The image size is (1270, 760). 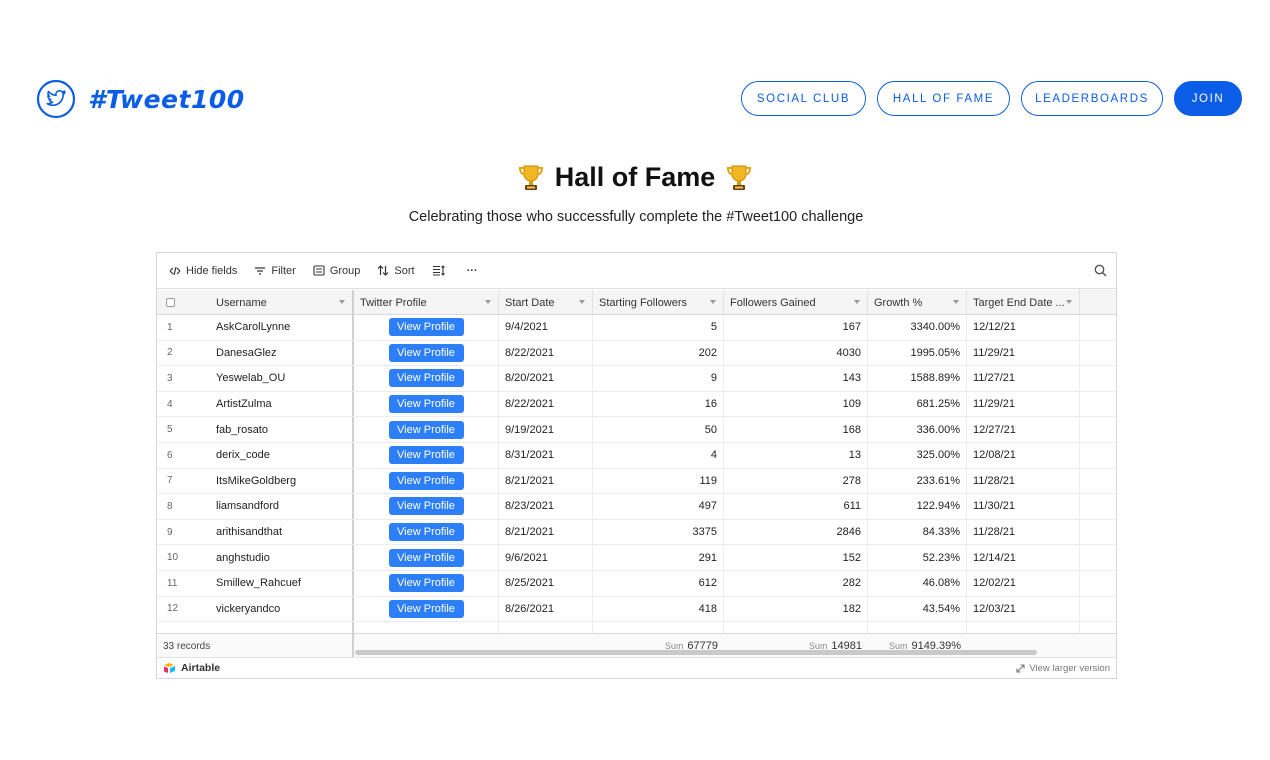 I want to click on starting-followers-cell: 9, so click(x=658, y=378).